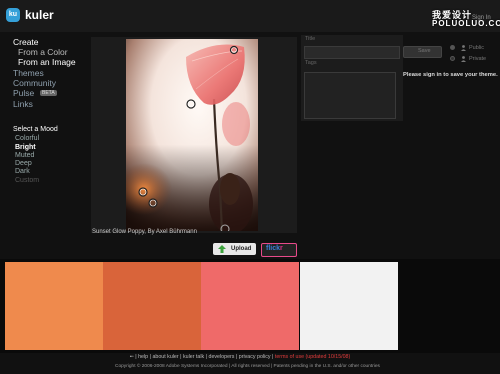  Describe the element at coordinates (424, 50) in the screenshot. I see `save-label: Save` at that location.